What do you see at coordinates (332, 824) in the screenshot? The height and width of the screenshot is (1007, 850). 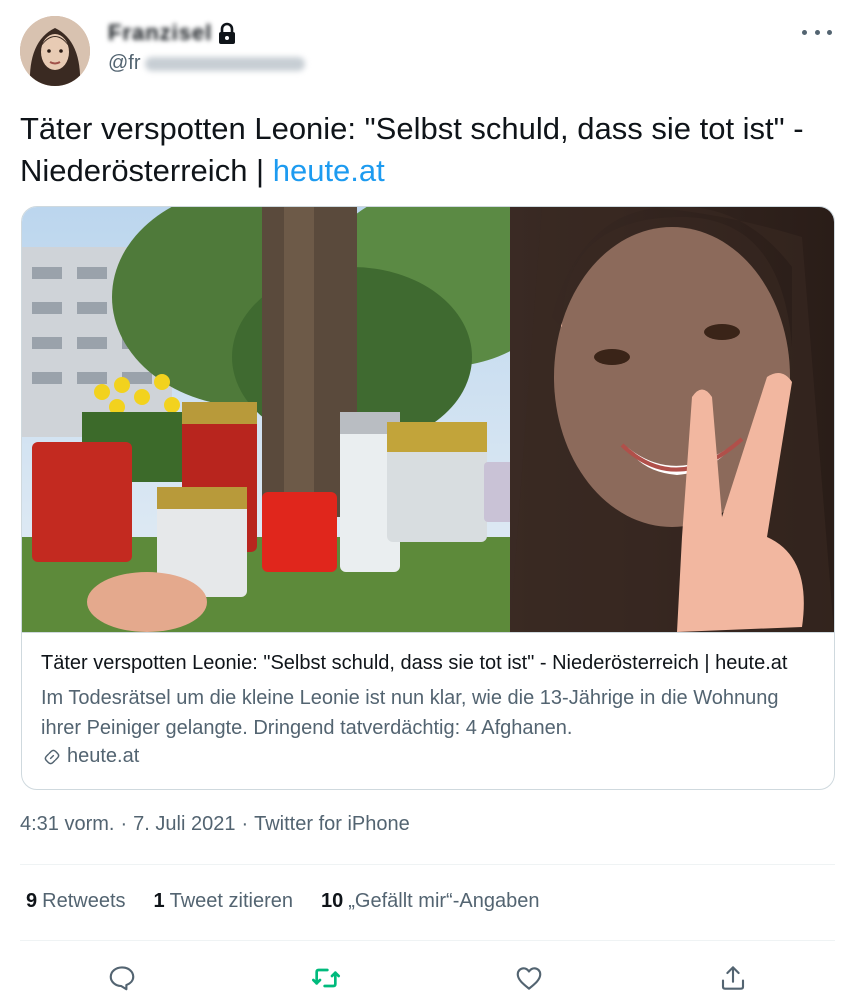 I see `tweet-source: Twitter for iPhone` at bounding box center [332, 824].